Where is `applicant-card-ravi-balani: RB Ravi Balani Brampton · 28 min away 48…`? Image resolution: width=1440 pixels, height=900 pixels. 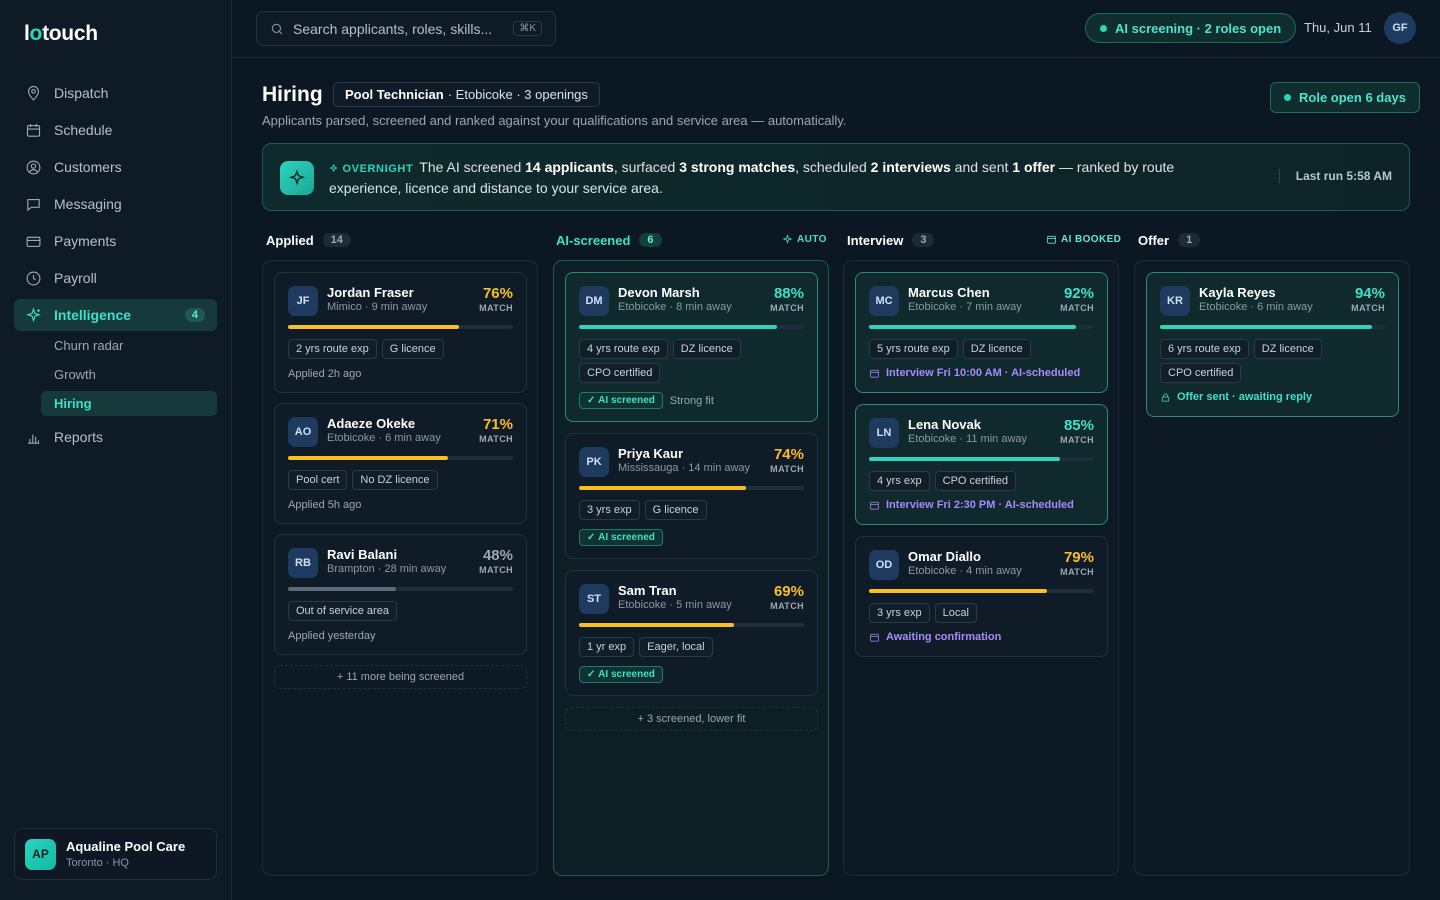 applicant-card-ravi-balani: RB Ravi Balani Brampton · 28 min away 48… is located at coordinates (400, 594).